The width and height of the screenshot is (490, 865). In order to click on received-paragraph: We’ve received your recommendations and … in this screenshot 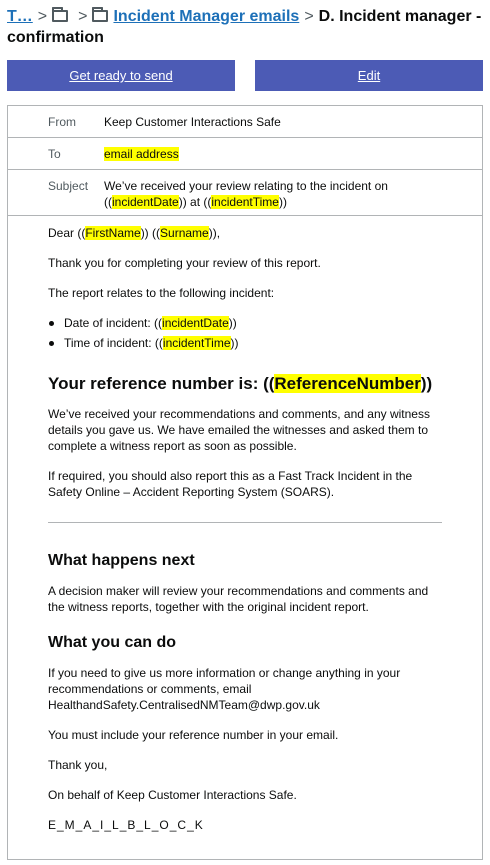, I will do `click(239, 430)`.